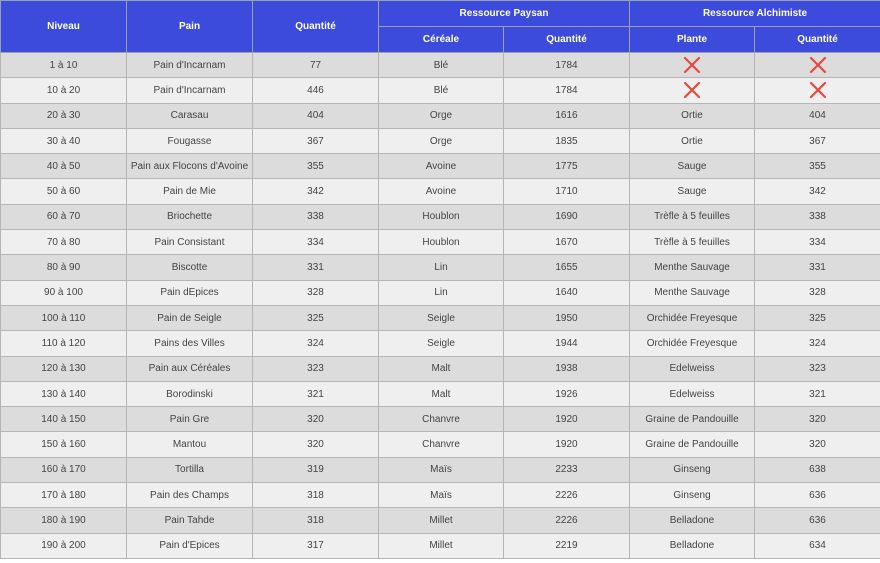 This screenshot has width=880, height=563. What do you see at coordinates (63, 191) in the screenshot?
I see `cell-niveau: 50 à 60` at bounding box center [63, 191].